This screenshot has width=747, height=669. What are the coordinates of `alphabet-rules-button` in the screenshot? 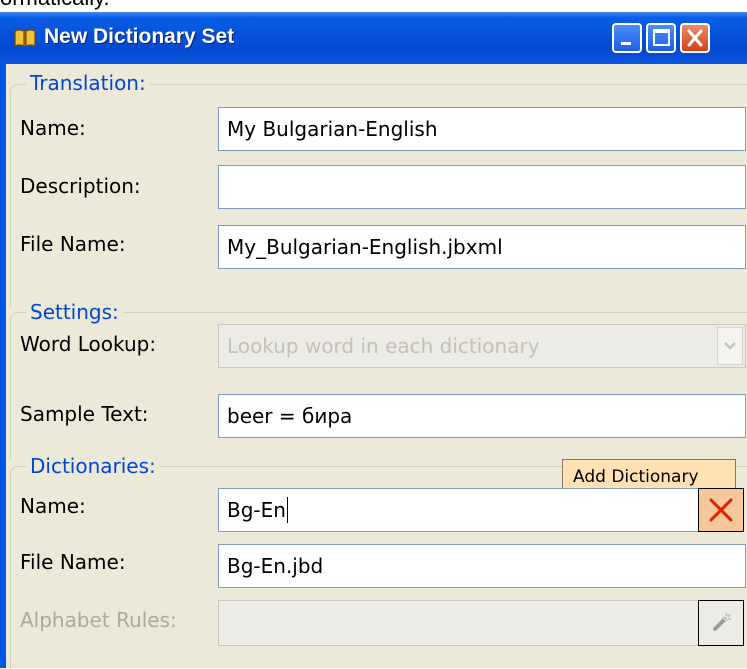 It's located at (721, 623).